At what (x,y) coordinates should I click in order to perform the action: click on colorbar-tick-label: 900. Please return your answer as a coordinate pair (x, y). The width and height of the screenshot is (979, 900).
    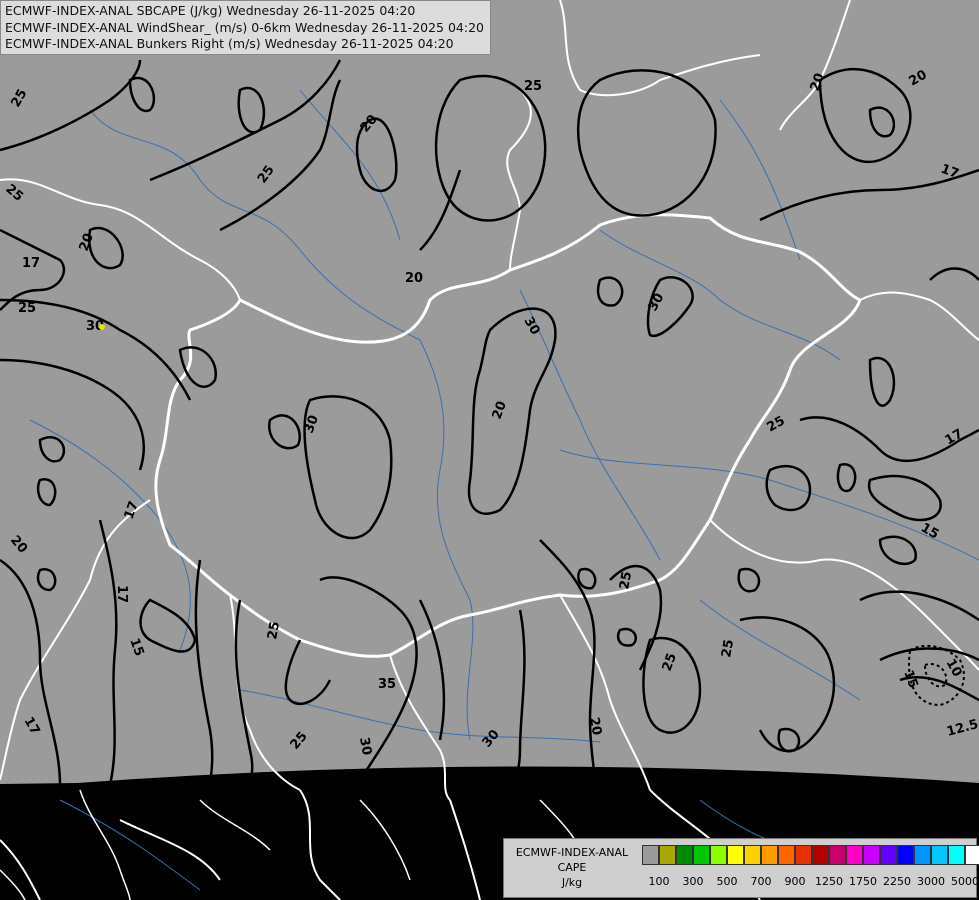
    Looking at the image, I should click on (795, 881).